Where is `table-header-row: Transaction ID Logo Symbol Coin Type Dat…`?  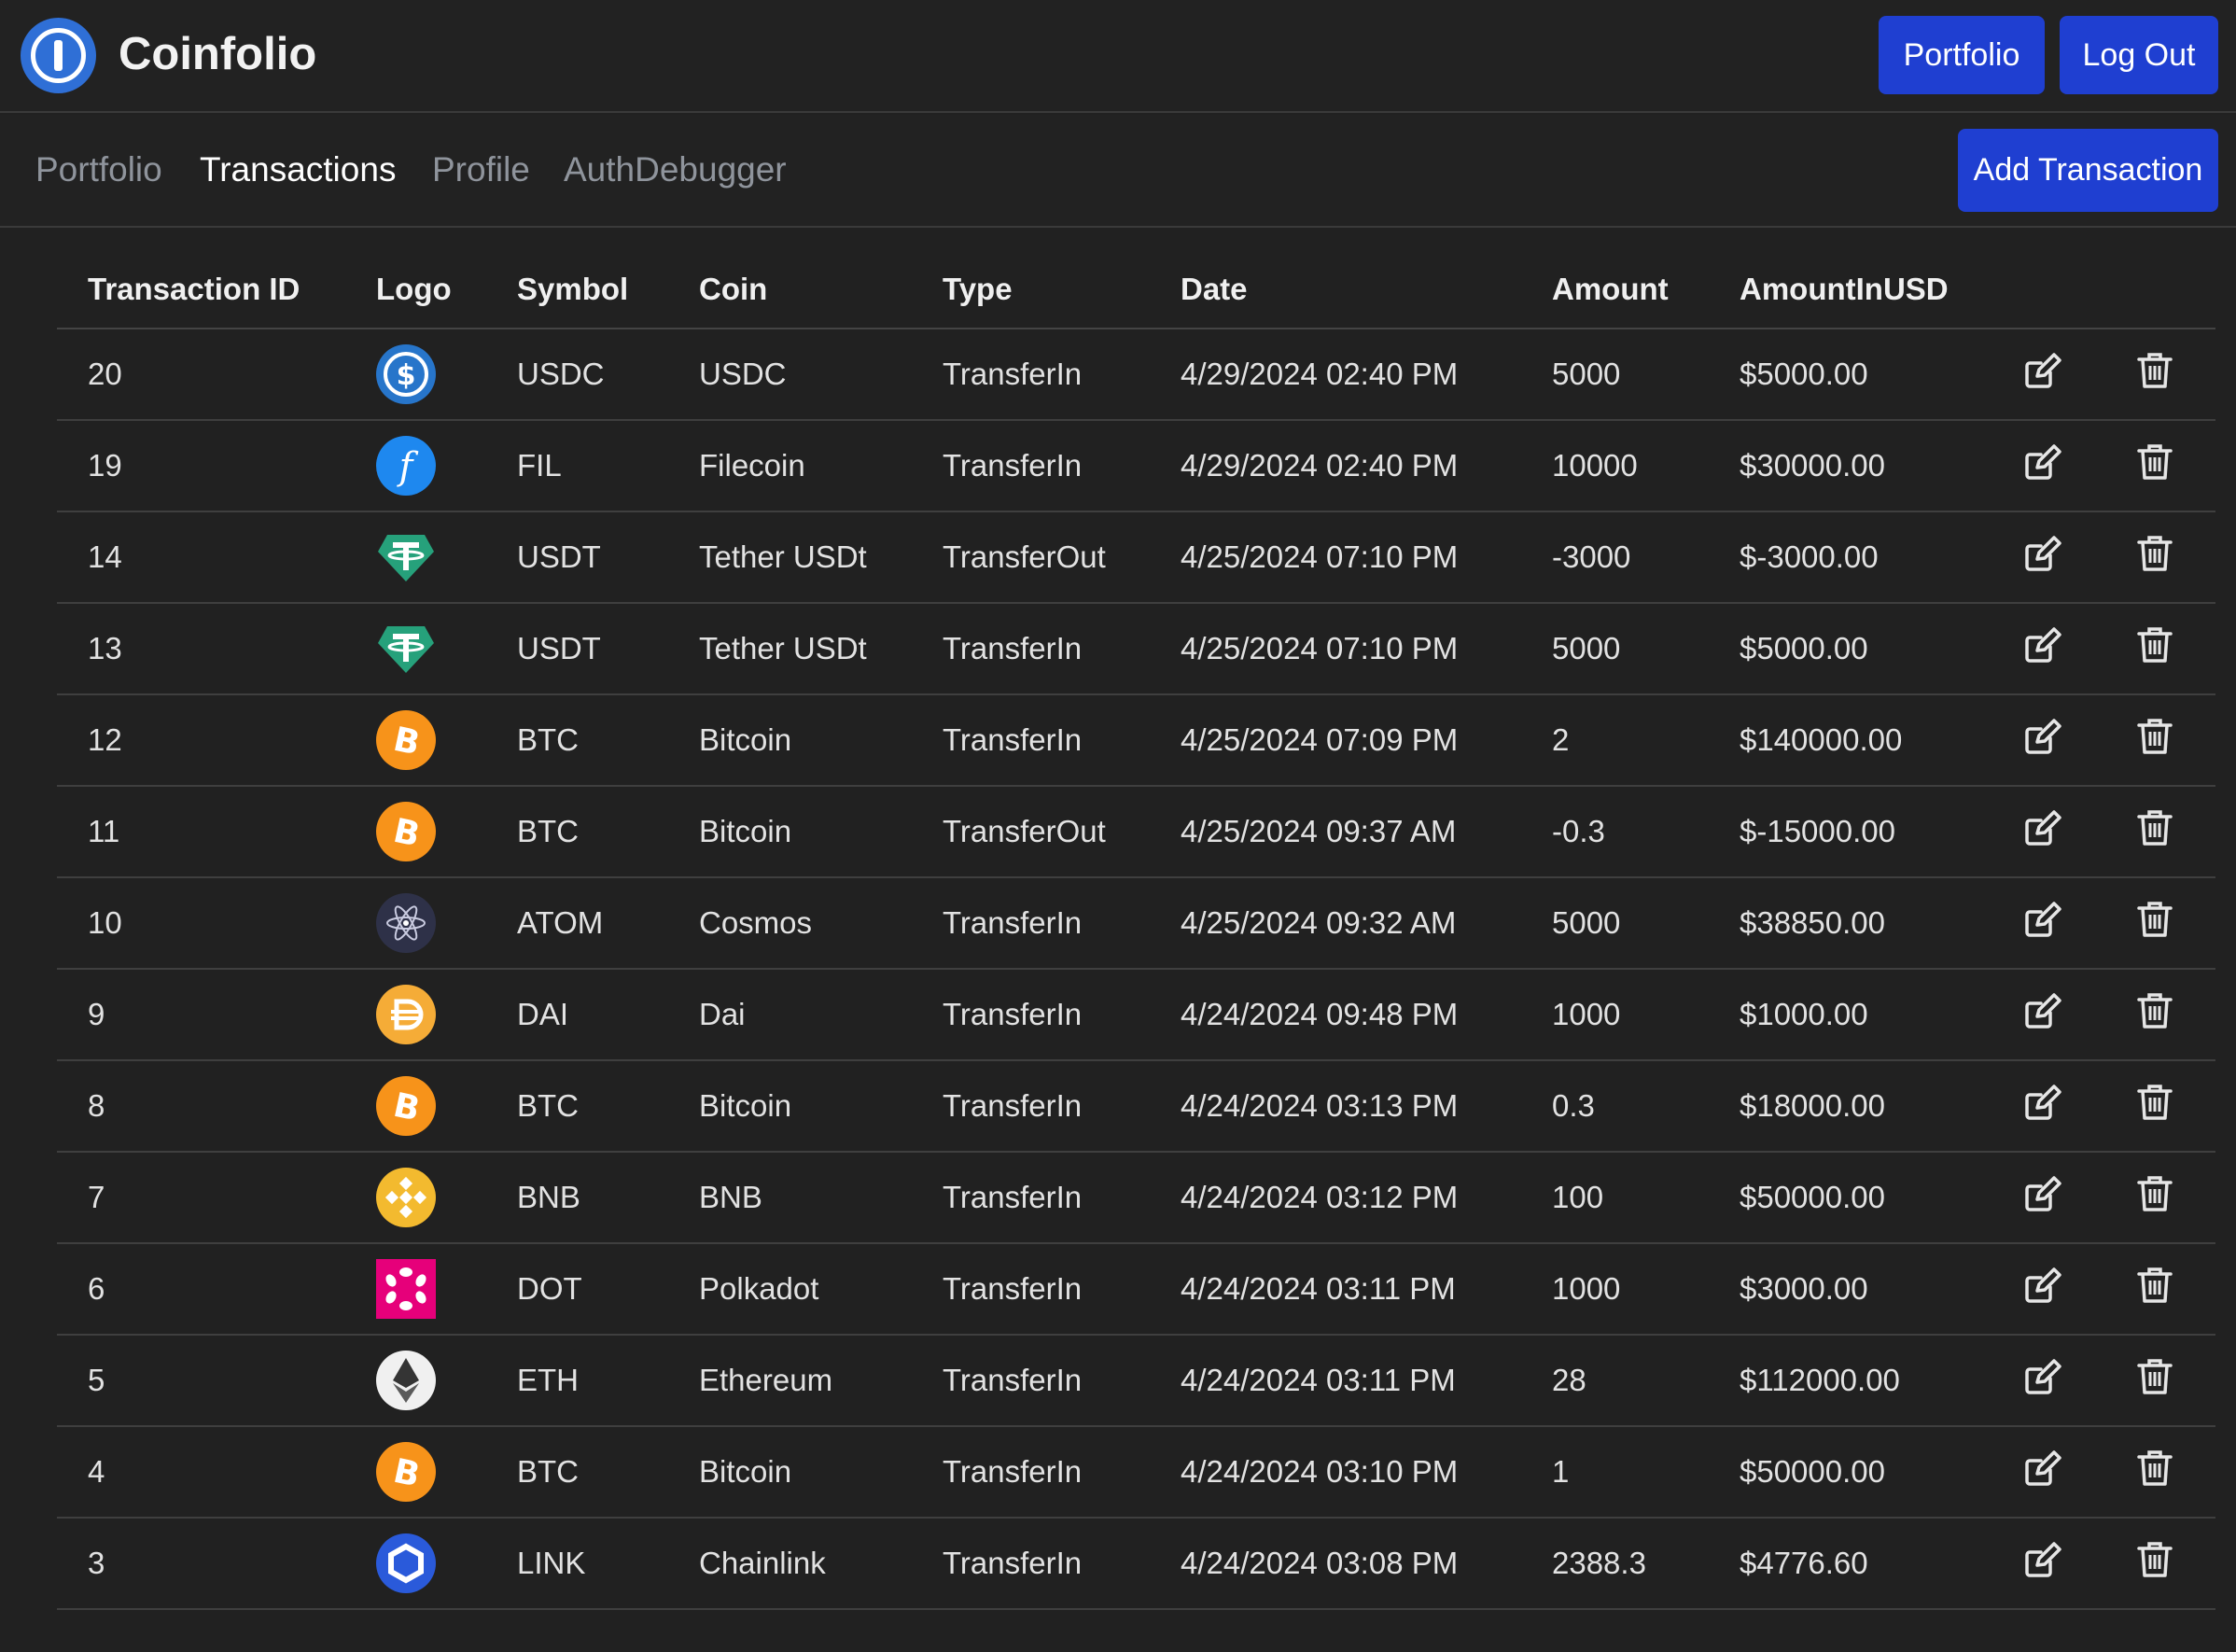 table-header-row: Transaction ID Logo Symbol Coin Type Dat… is located at coordinates (1136, 289).